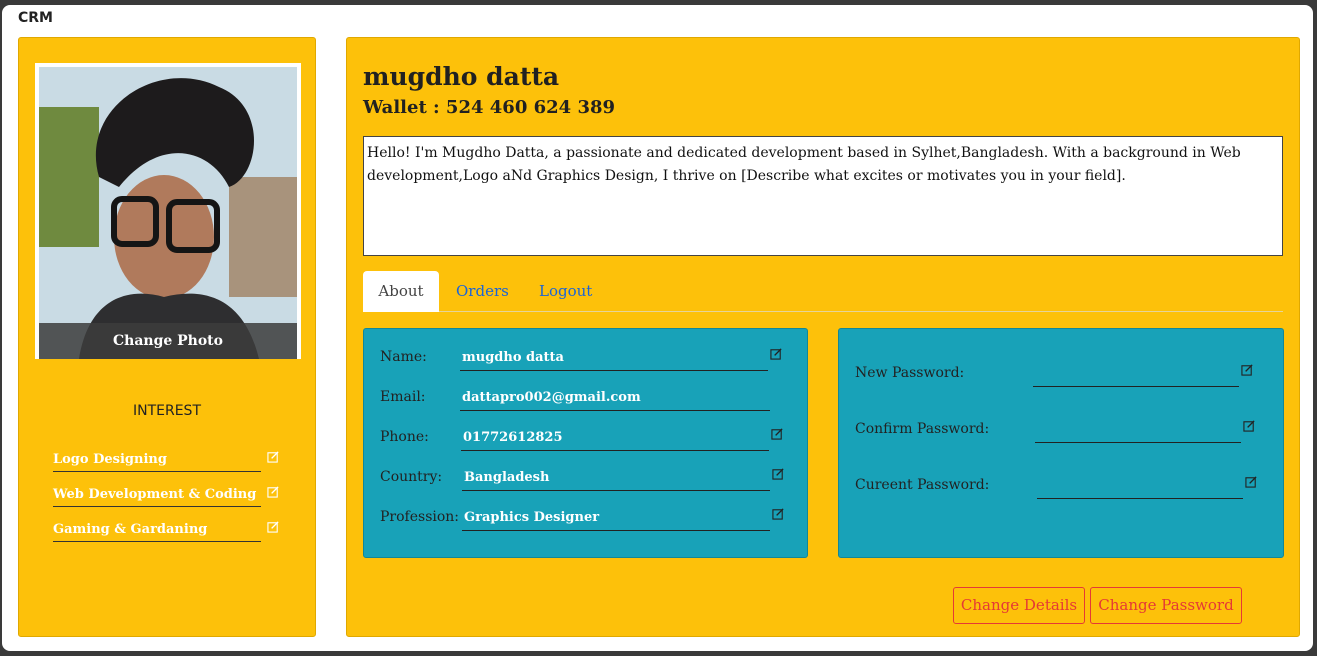 The height and width of the screenshot is (656, 1317). Describe the element at coordinates (411, 477) in the screenshot. I see `country-label: Country:` at that location.